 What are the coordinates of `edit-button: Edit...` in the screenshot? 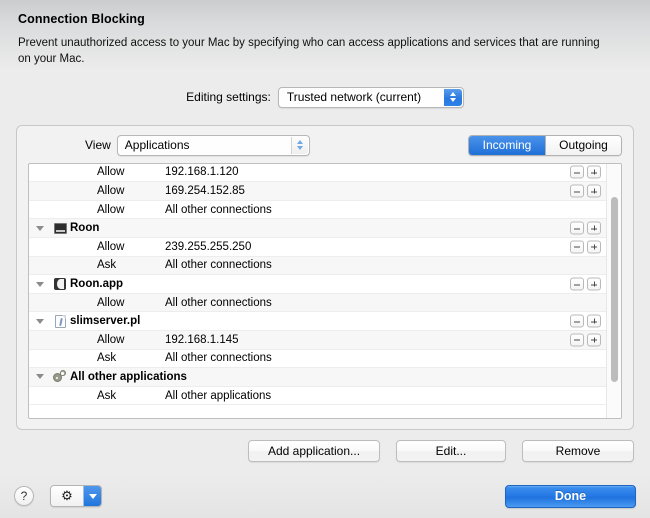 It's located at (451, 450).